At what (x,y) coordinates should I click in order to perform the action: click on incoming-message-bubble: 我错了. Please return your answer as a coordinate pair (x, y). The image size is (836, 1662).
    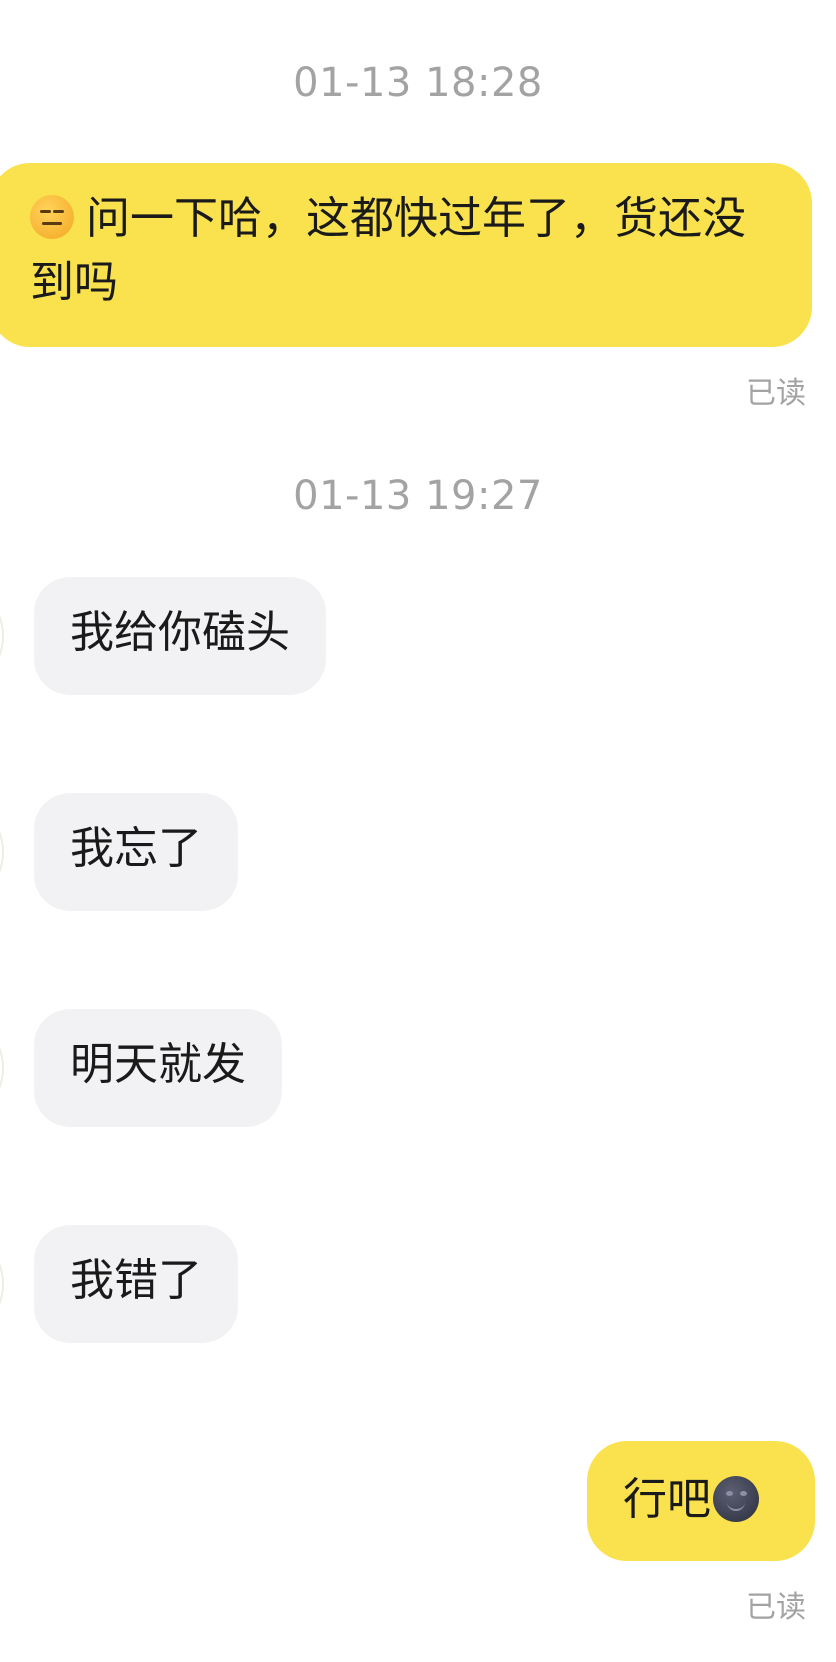
    Looking at the image, I should click on (136, 1284).